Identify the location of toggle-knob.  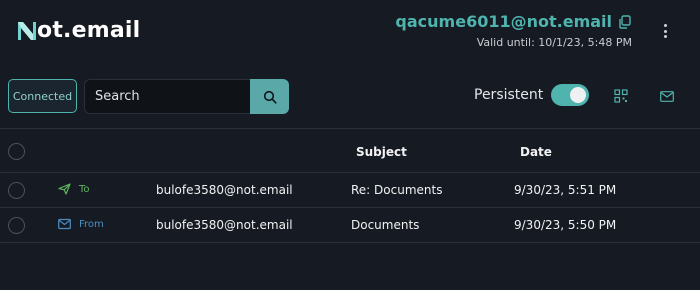
(578, 95).